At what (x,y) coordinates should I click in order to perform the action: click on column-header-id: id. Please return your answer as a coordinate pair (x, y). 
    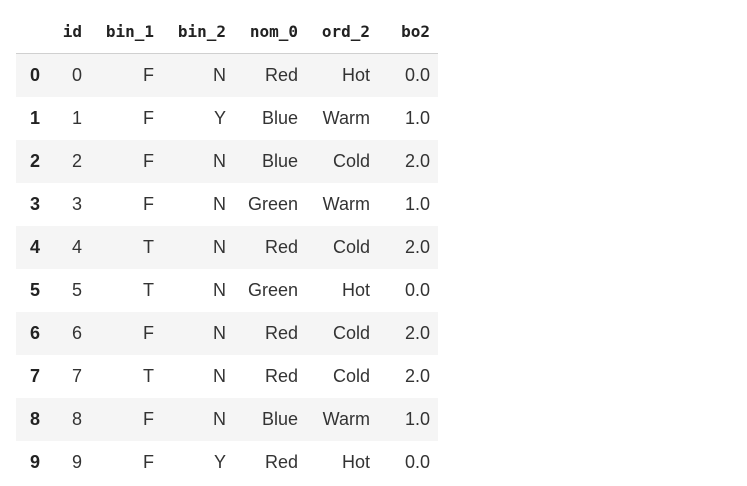
    Looking at the image, I should click on (68, 32).